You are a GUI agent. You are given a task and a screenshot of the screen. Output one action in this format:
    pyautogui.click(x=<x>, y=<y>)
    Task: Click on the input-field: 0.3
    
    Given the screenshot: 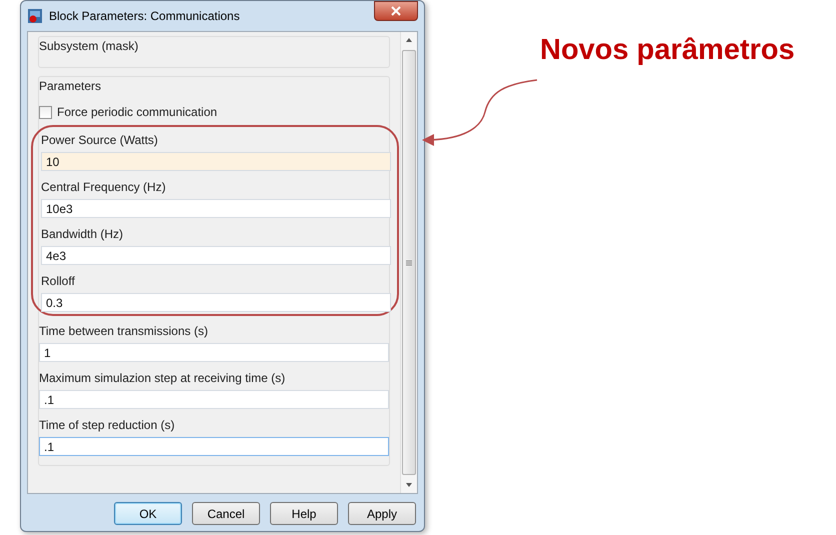 What is the action you would take?
    pyautogui.click(x=216, y=302)
    